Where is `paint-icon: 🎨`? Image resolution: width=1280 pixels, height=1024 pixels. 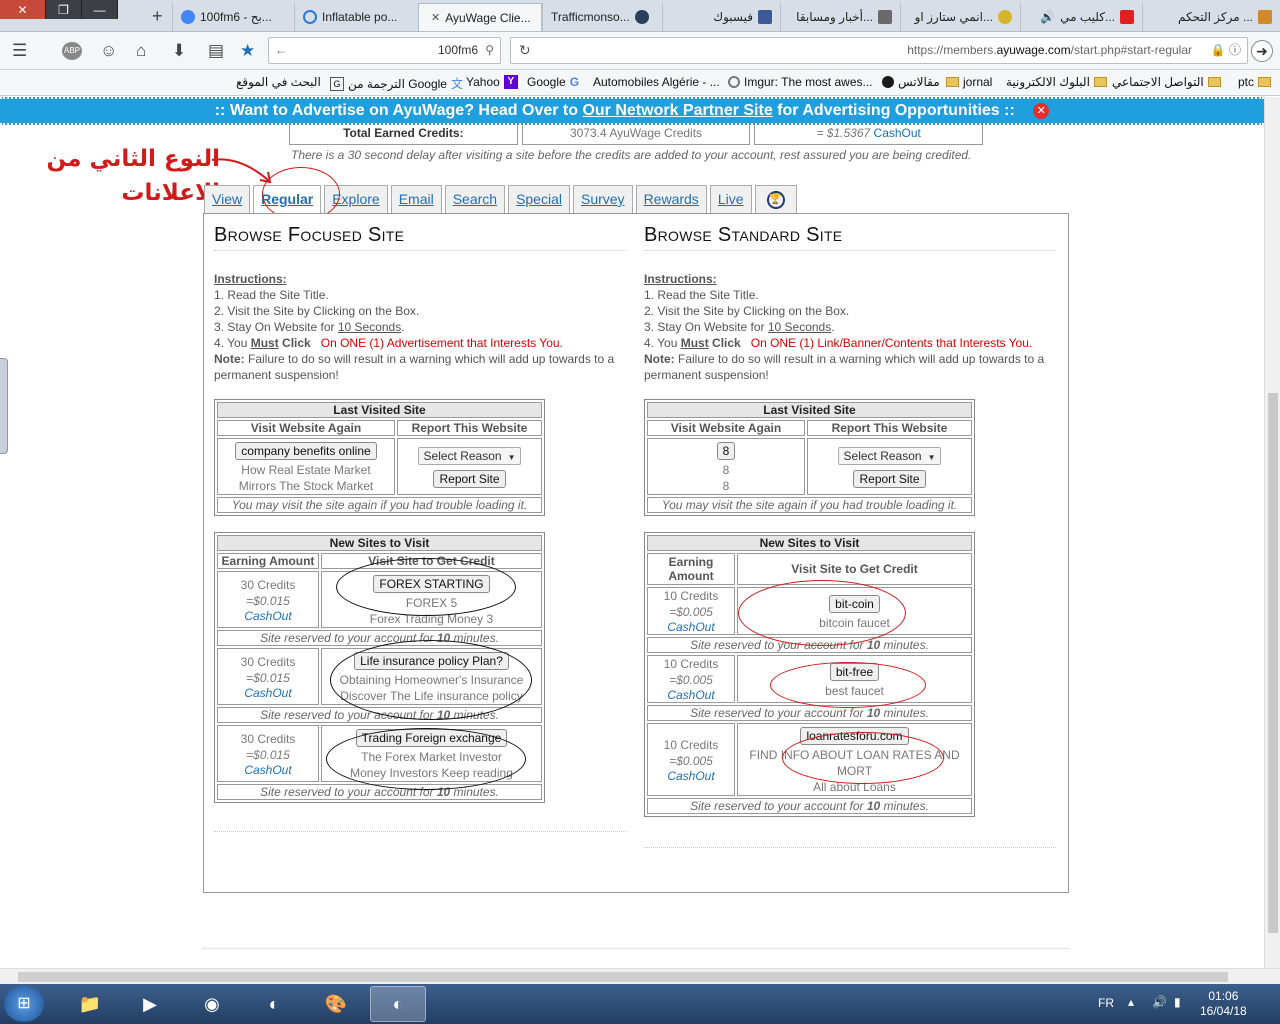
paint-icon: 🎨 is located at coordinates (336, 1004).